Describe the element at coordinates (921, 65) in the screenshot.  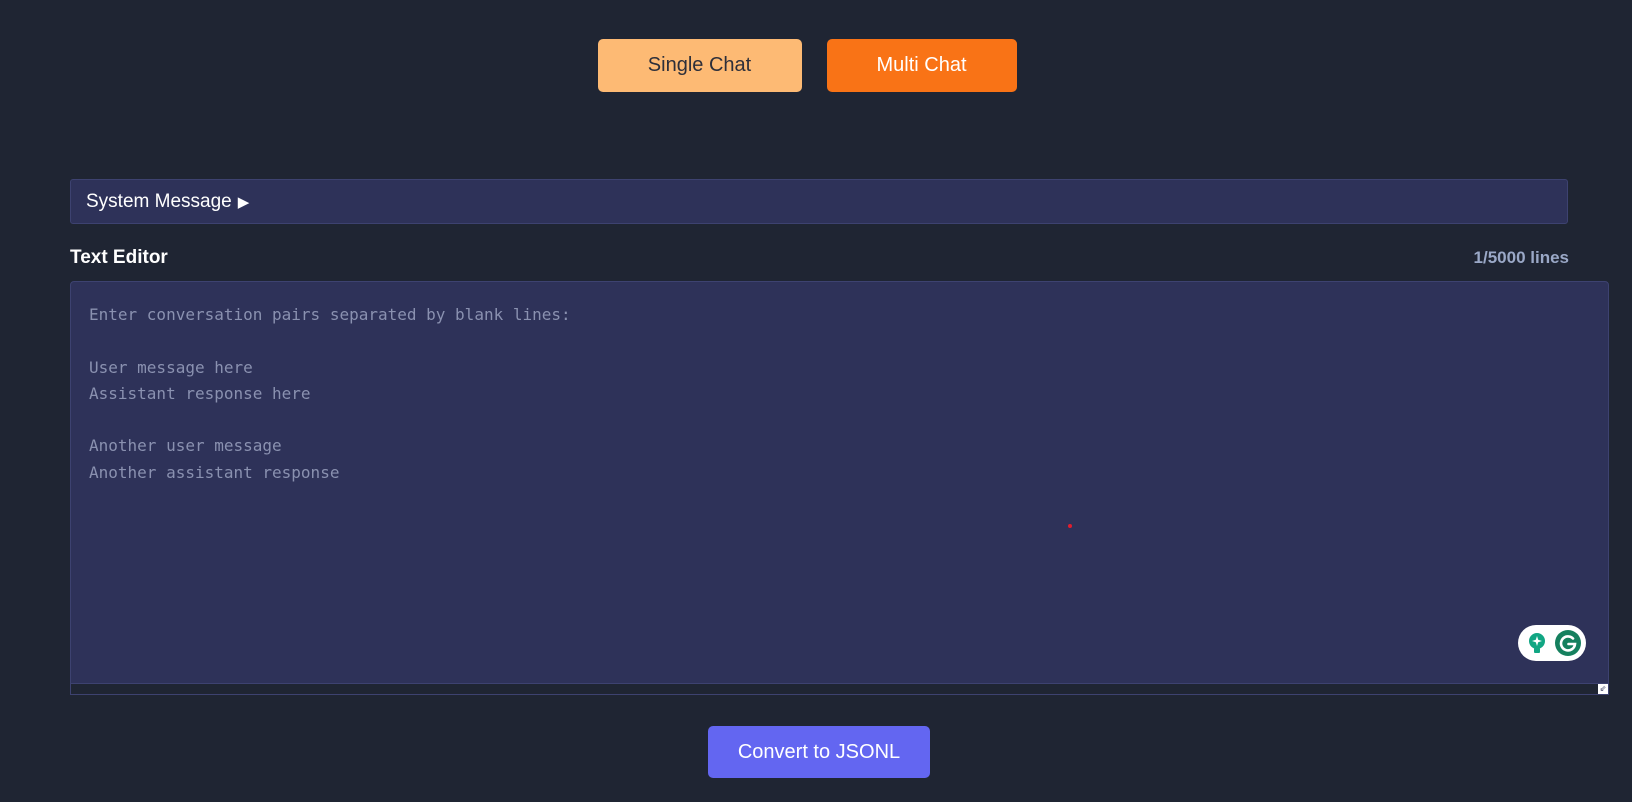
I see `multi-chat-button: Multi Chat` at that location.